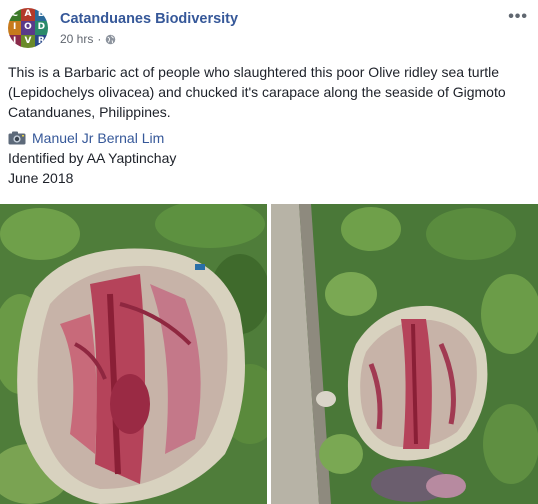  What do you see at coordinates (15, 15) in the screenshot?
I see `avatar-tile: C` at bounding box center [15, 15].